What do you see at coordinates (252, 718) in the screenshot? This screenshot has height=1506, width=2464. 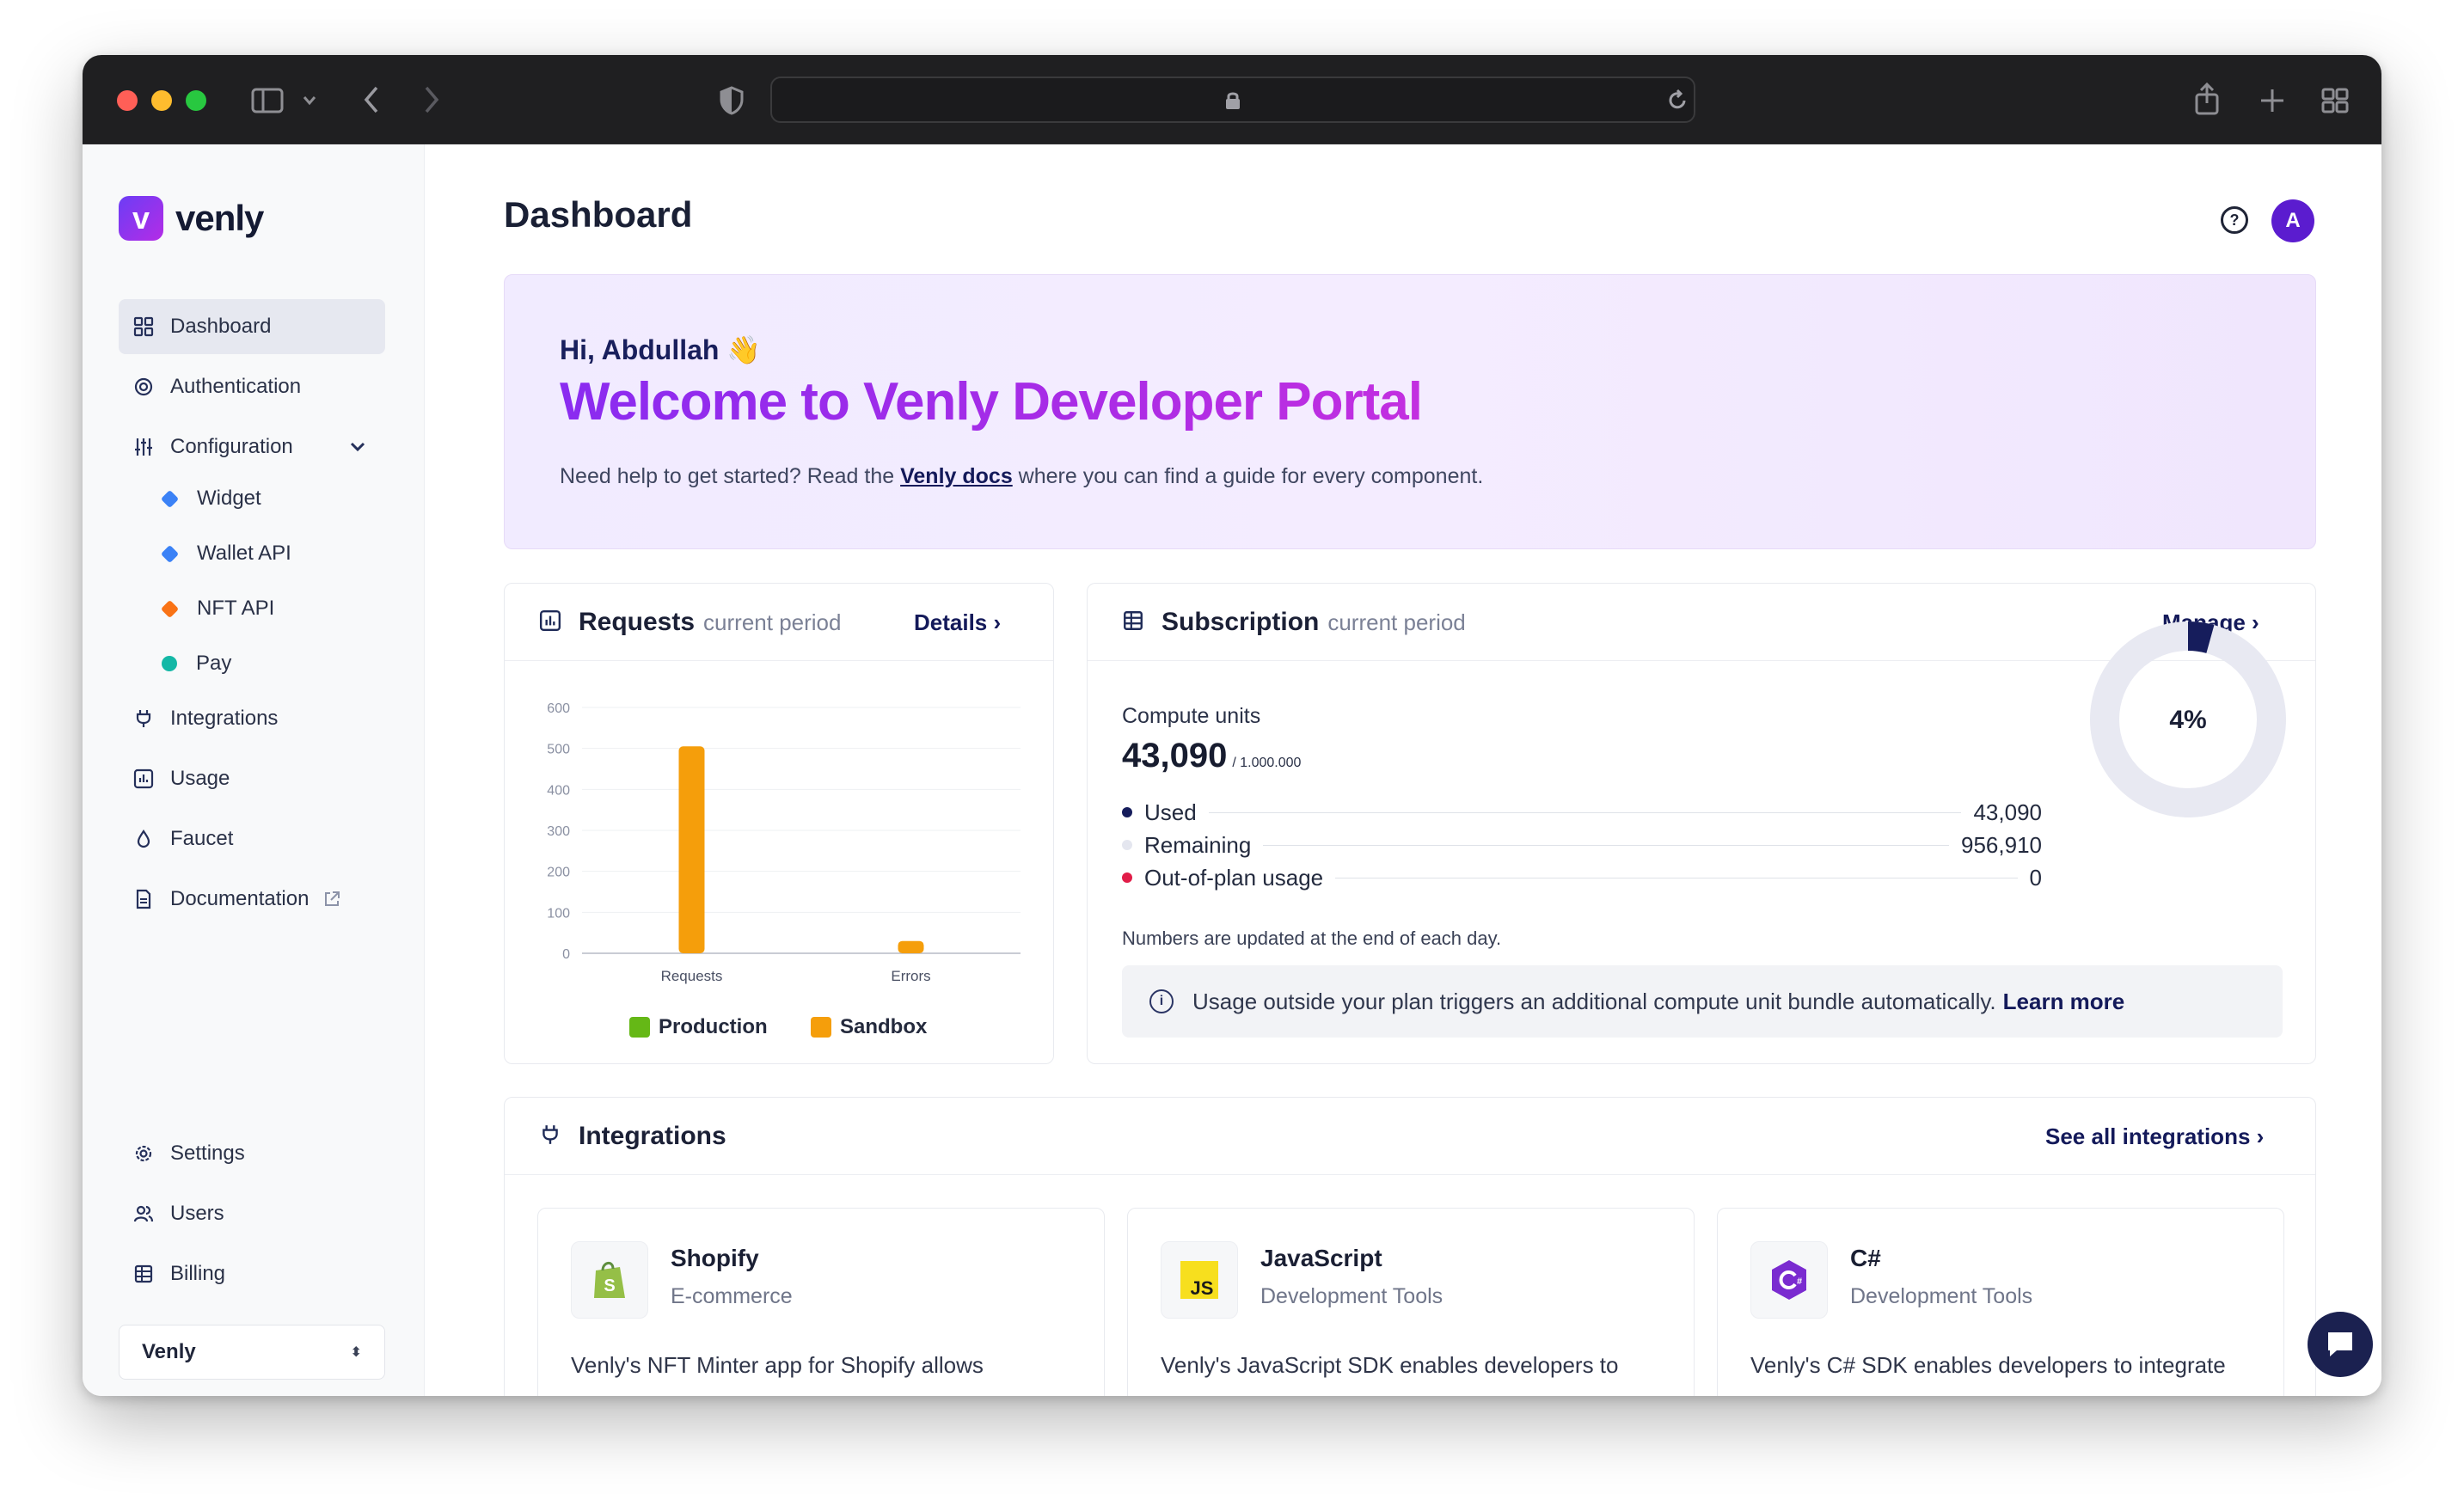 I see `sidebar-item-integrations: Integrations` at bounding box center [252, 718].